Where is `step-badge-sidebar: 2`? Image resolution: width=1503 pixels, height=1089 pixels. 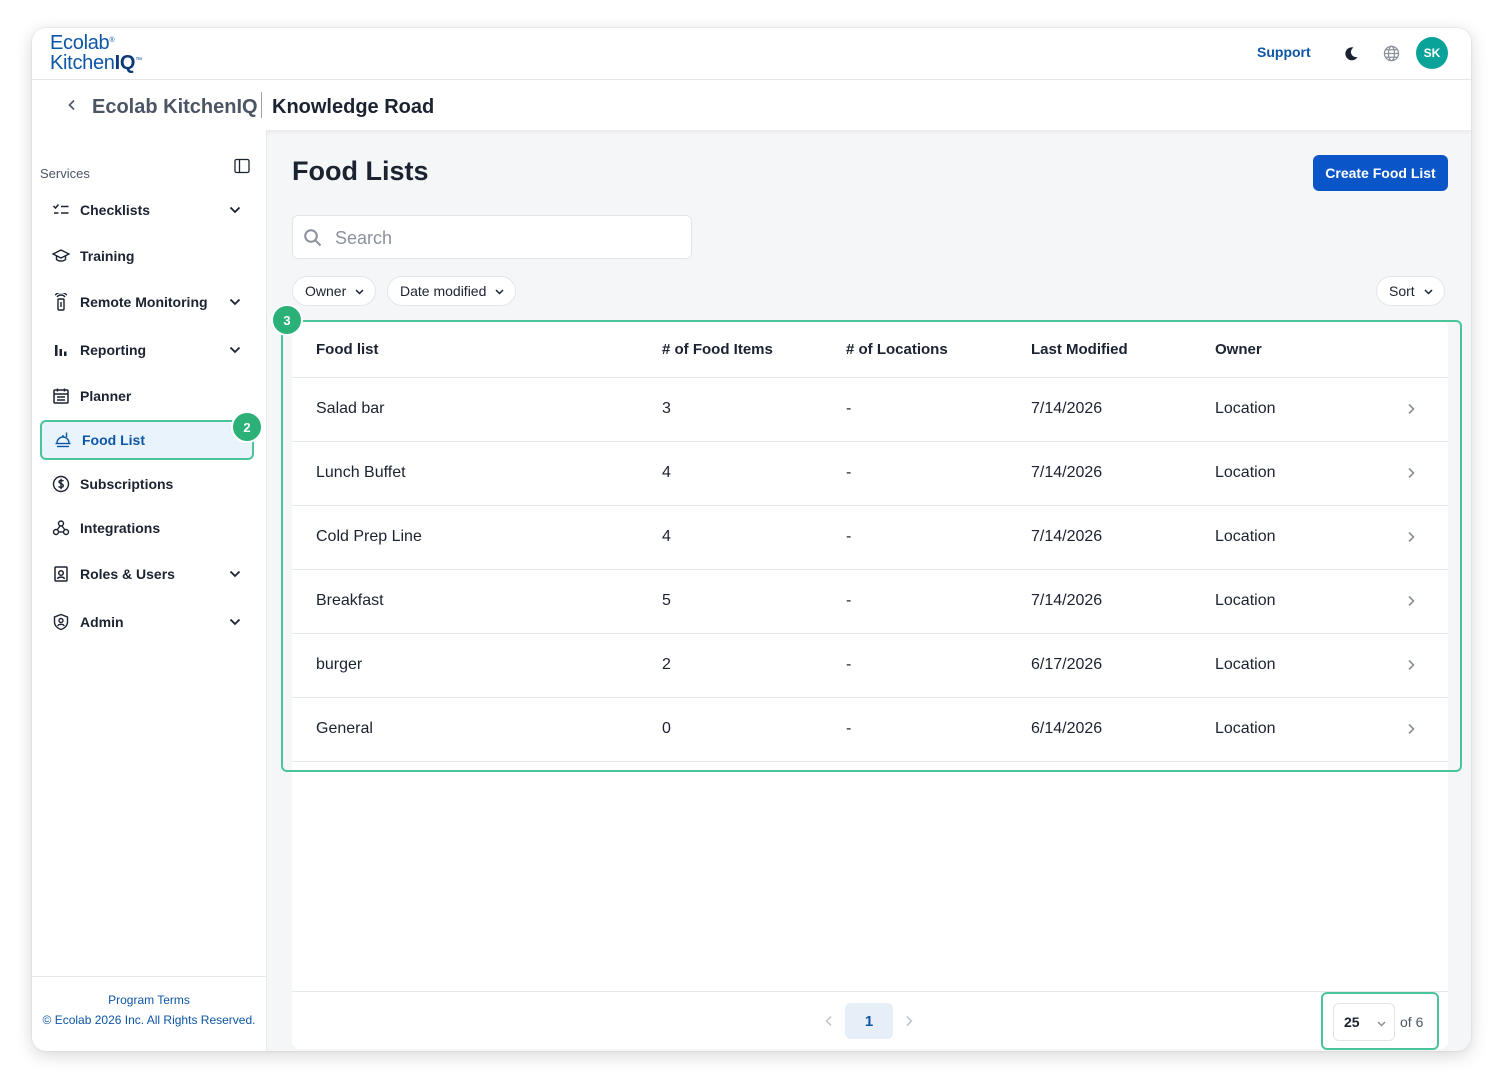
step-badge-sidebar: 2 is located at coordinates (247, 427).